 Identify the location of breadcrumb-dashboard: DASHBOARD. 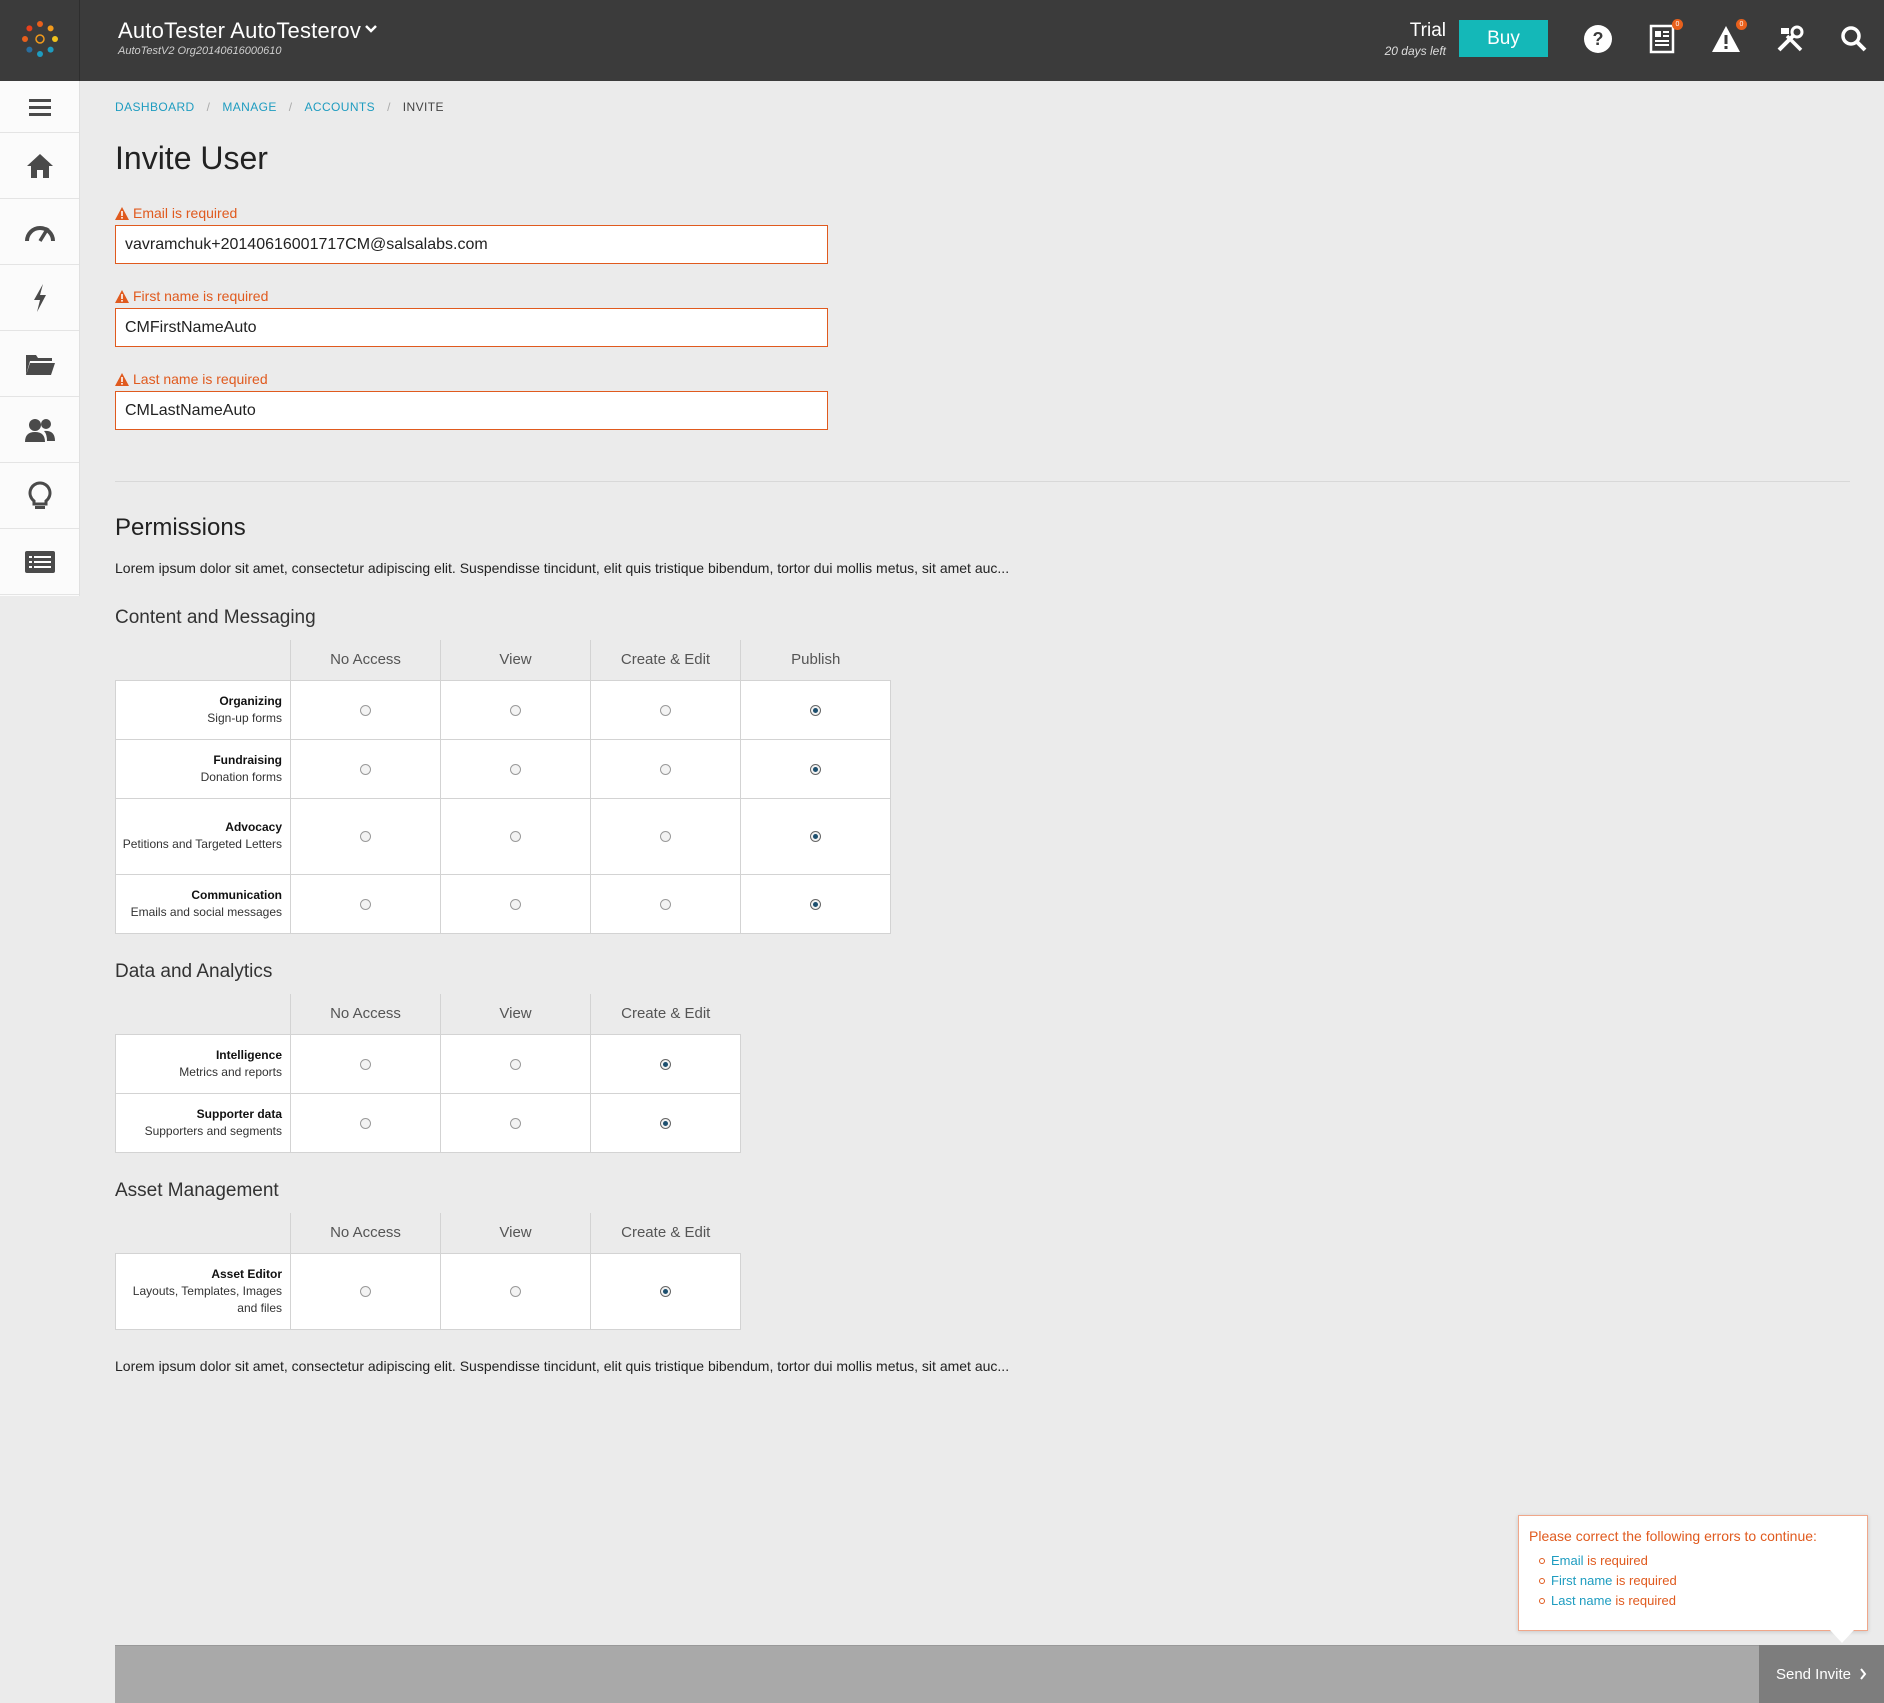
(155, 107).